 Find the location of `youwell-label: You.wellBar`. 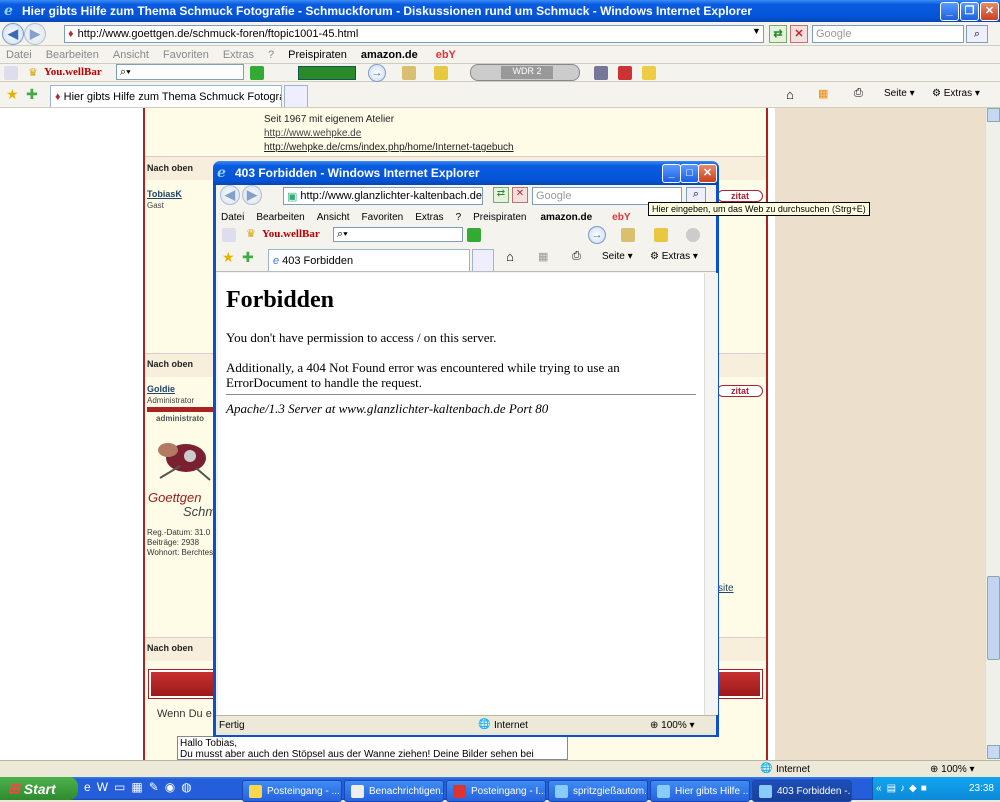

youwell-label: You.wellBar is located at coordinates (73, 72).